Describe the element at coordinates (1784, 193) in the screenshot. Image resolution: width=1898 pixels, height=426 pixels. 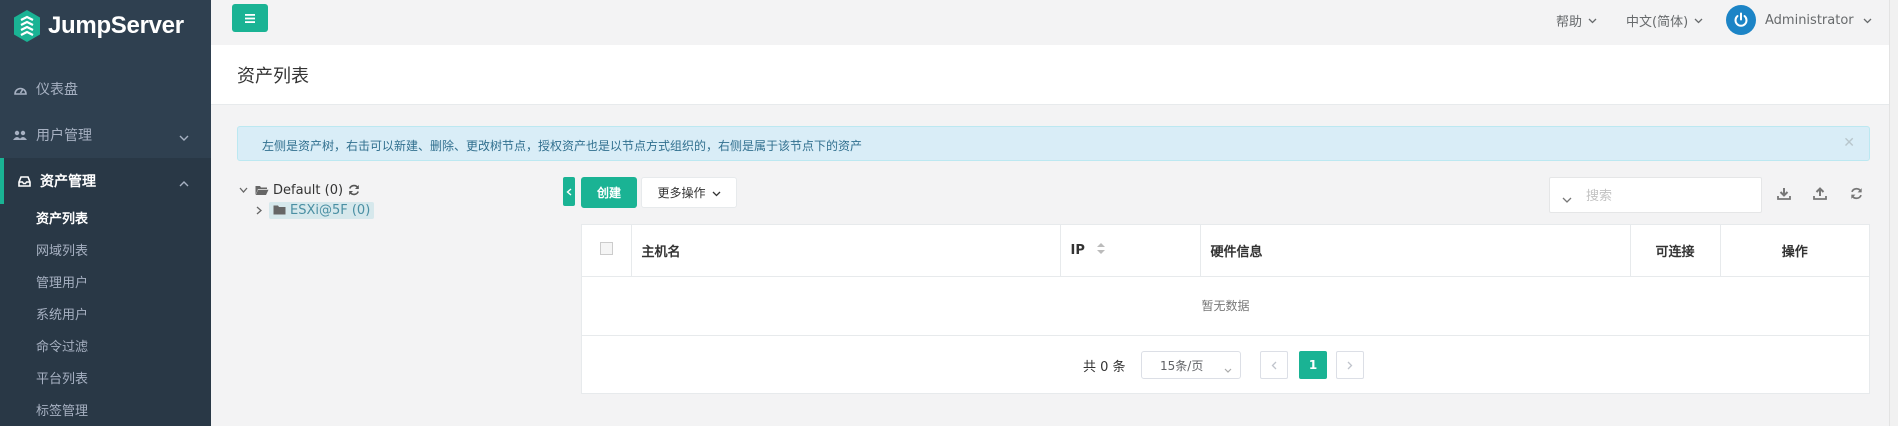
I see `export-icon` at that location.